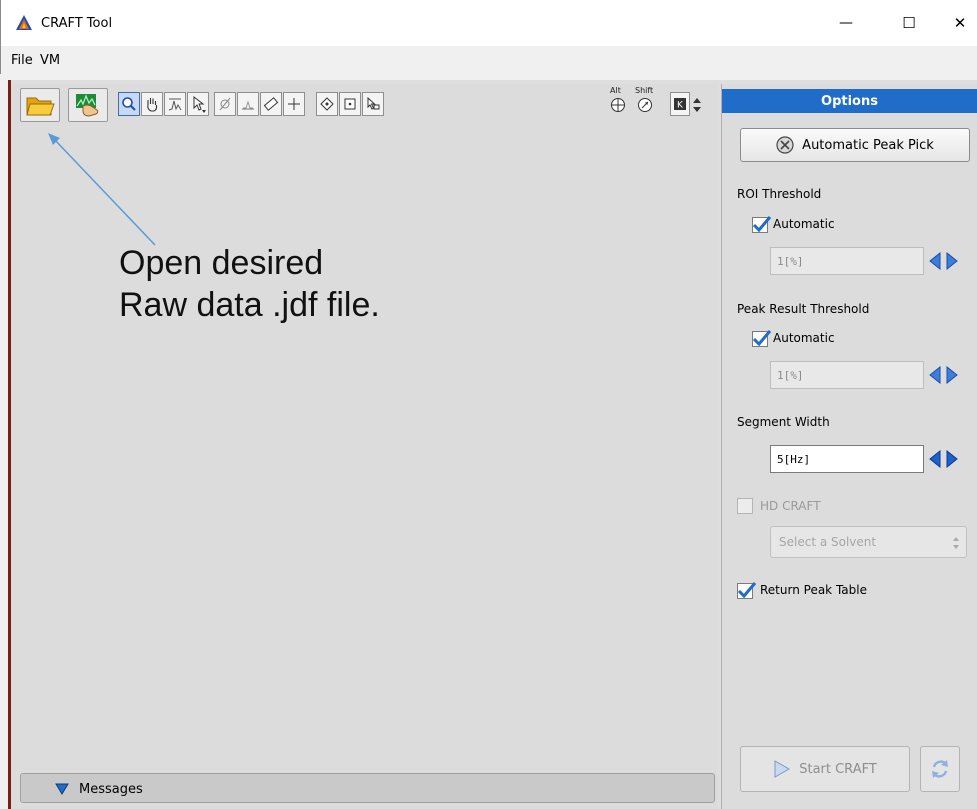  What do you see at coordinates (745, 506) in the screenshot?
I see `hd-craft-checkbox` at bounding box center [745, 506].